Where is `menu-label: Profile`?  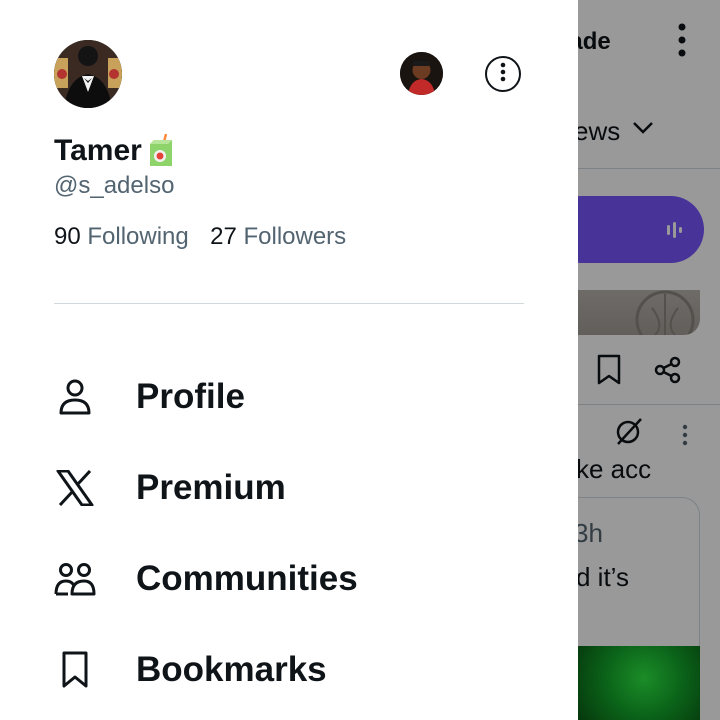
menu-label: Profile is located at coordinates (190, 396).